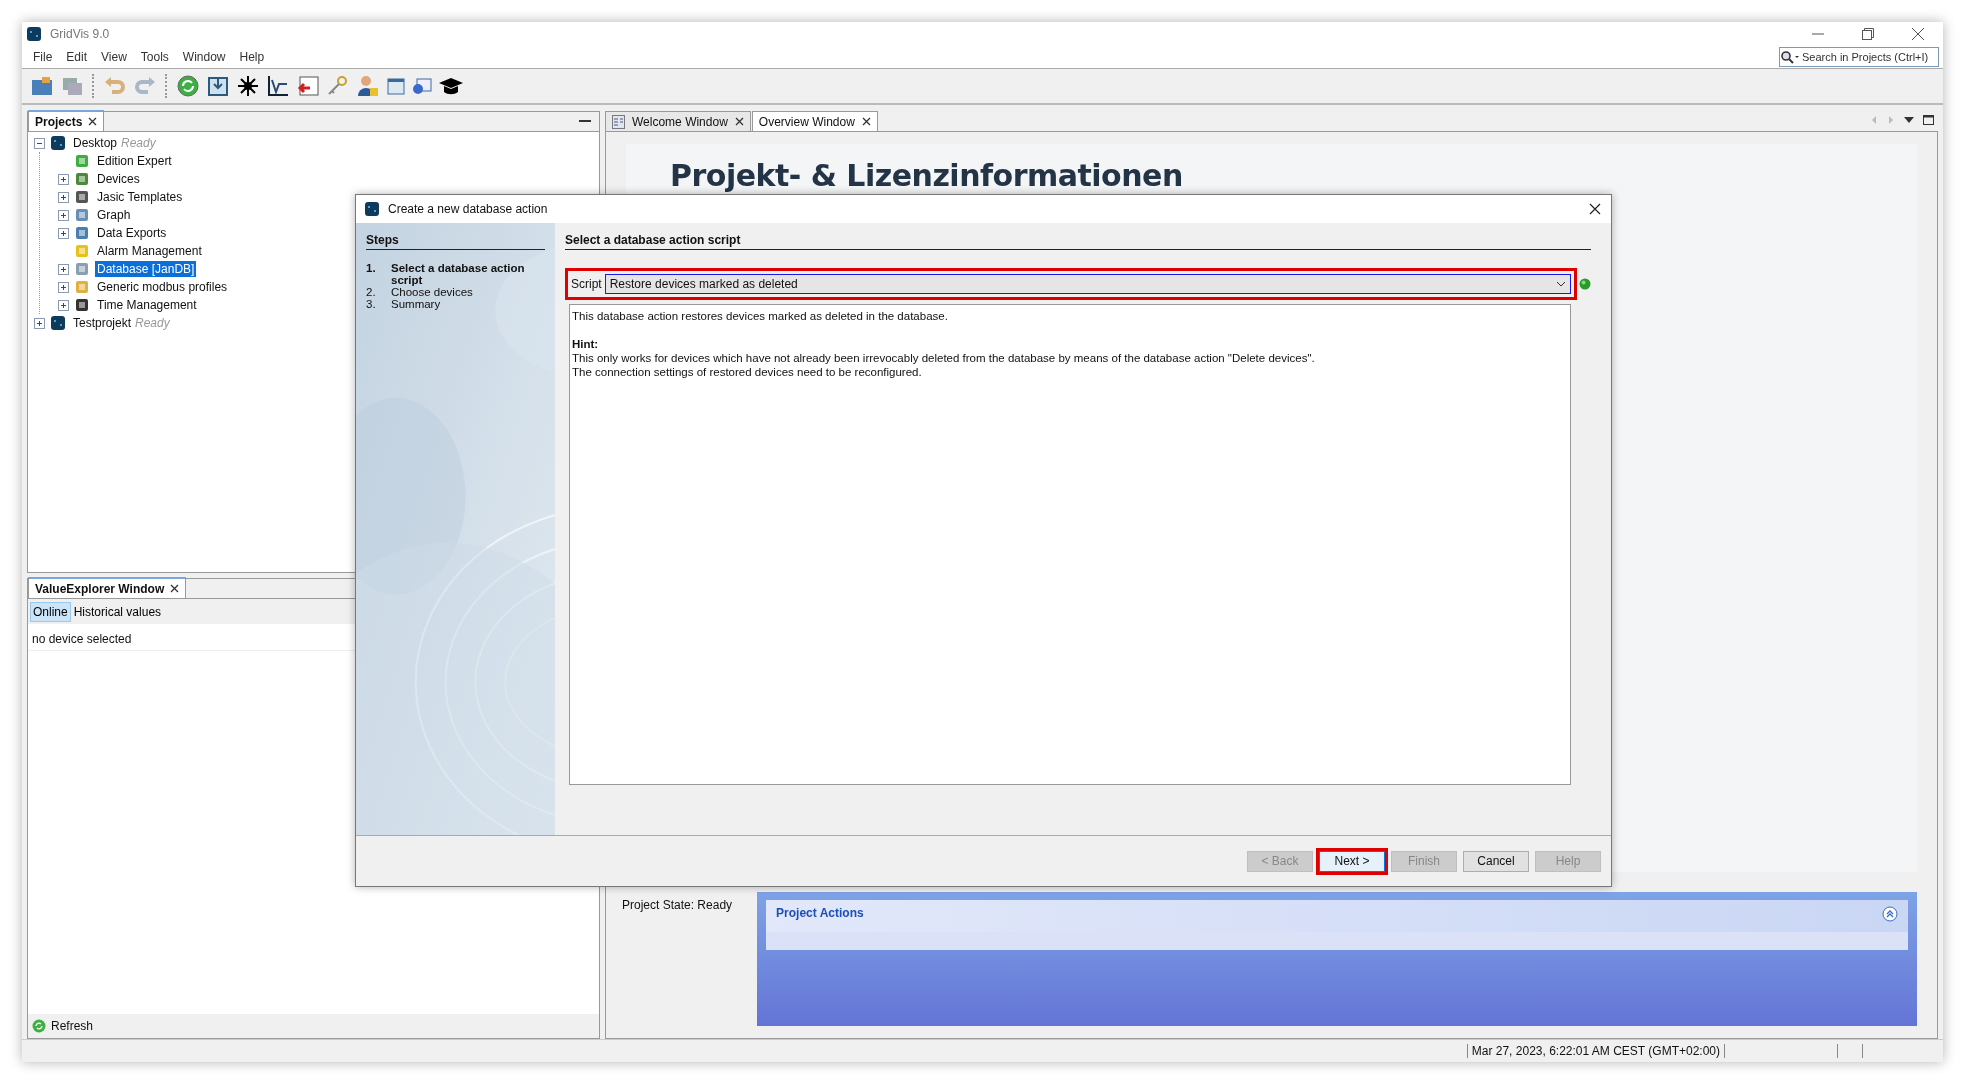  Describe the element at coordinates (248, 86) in the screenshot. I see `network-icon` at that location.